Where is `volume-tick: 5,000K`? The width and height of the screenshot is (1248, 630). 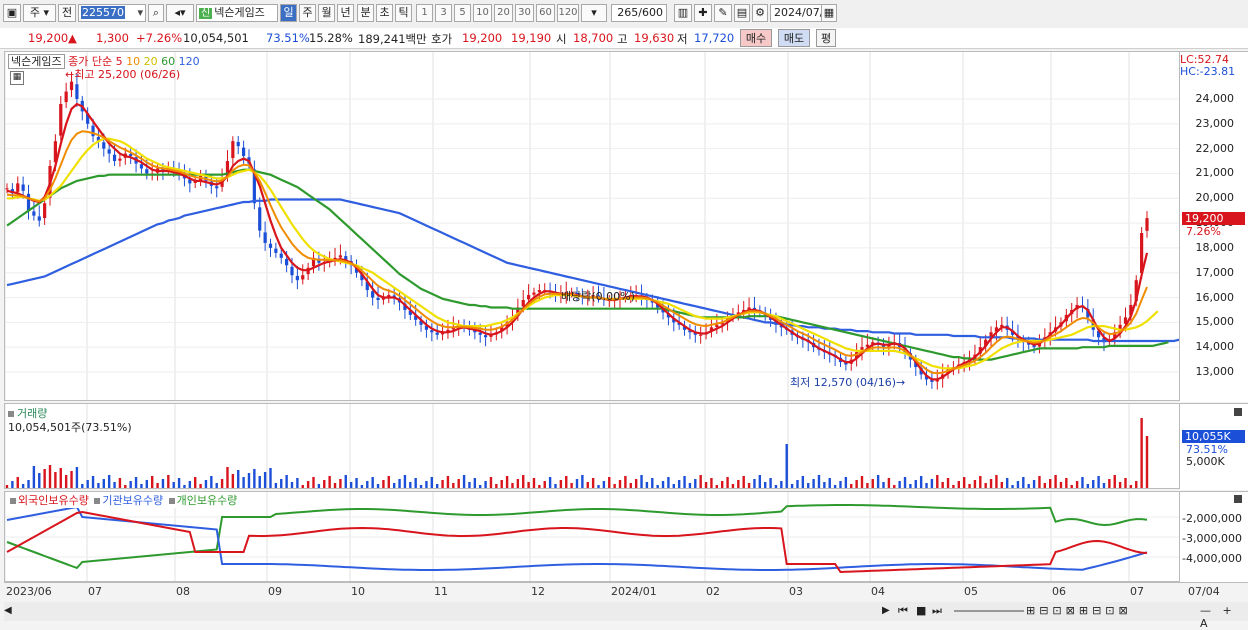
volume-tick: 5,000K is located at coordinates (1205, 461).